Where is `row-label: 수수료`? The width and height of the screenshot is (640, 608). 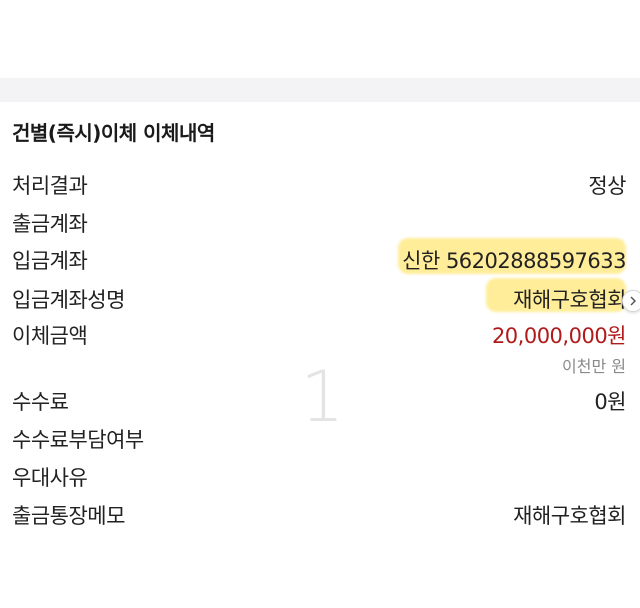
row-label: 수수료 is located at coordinates (40, 402).